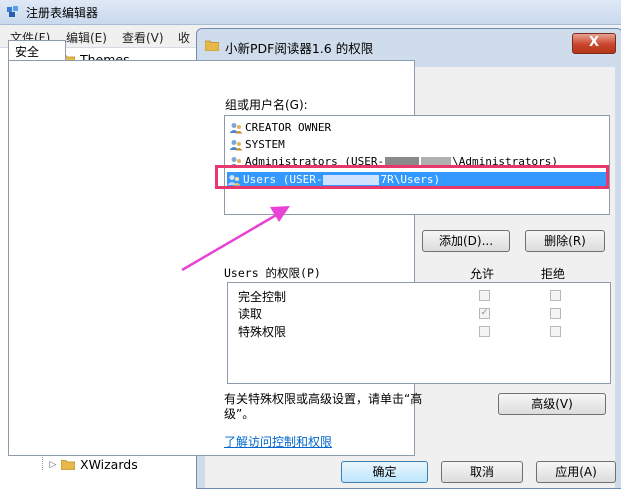 The image size is (621, 489). Describe the element at coordinates (12, 11) in the screenshot. I see `registry-app-icon` at that location.